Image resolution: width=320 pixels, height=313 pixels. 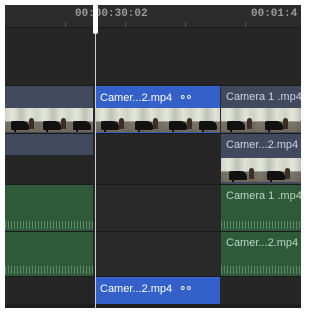 I want to click on video-clip-camera-1: Camera 1 .mp4, so click(x=261, y=109).